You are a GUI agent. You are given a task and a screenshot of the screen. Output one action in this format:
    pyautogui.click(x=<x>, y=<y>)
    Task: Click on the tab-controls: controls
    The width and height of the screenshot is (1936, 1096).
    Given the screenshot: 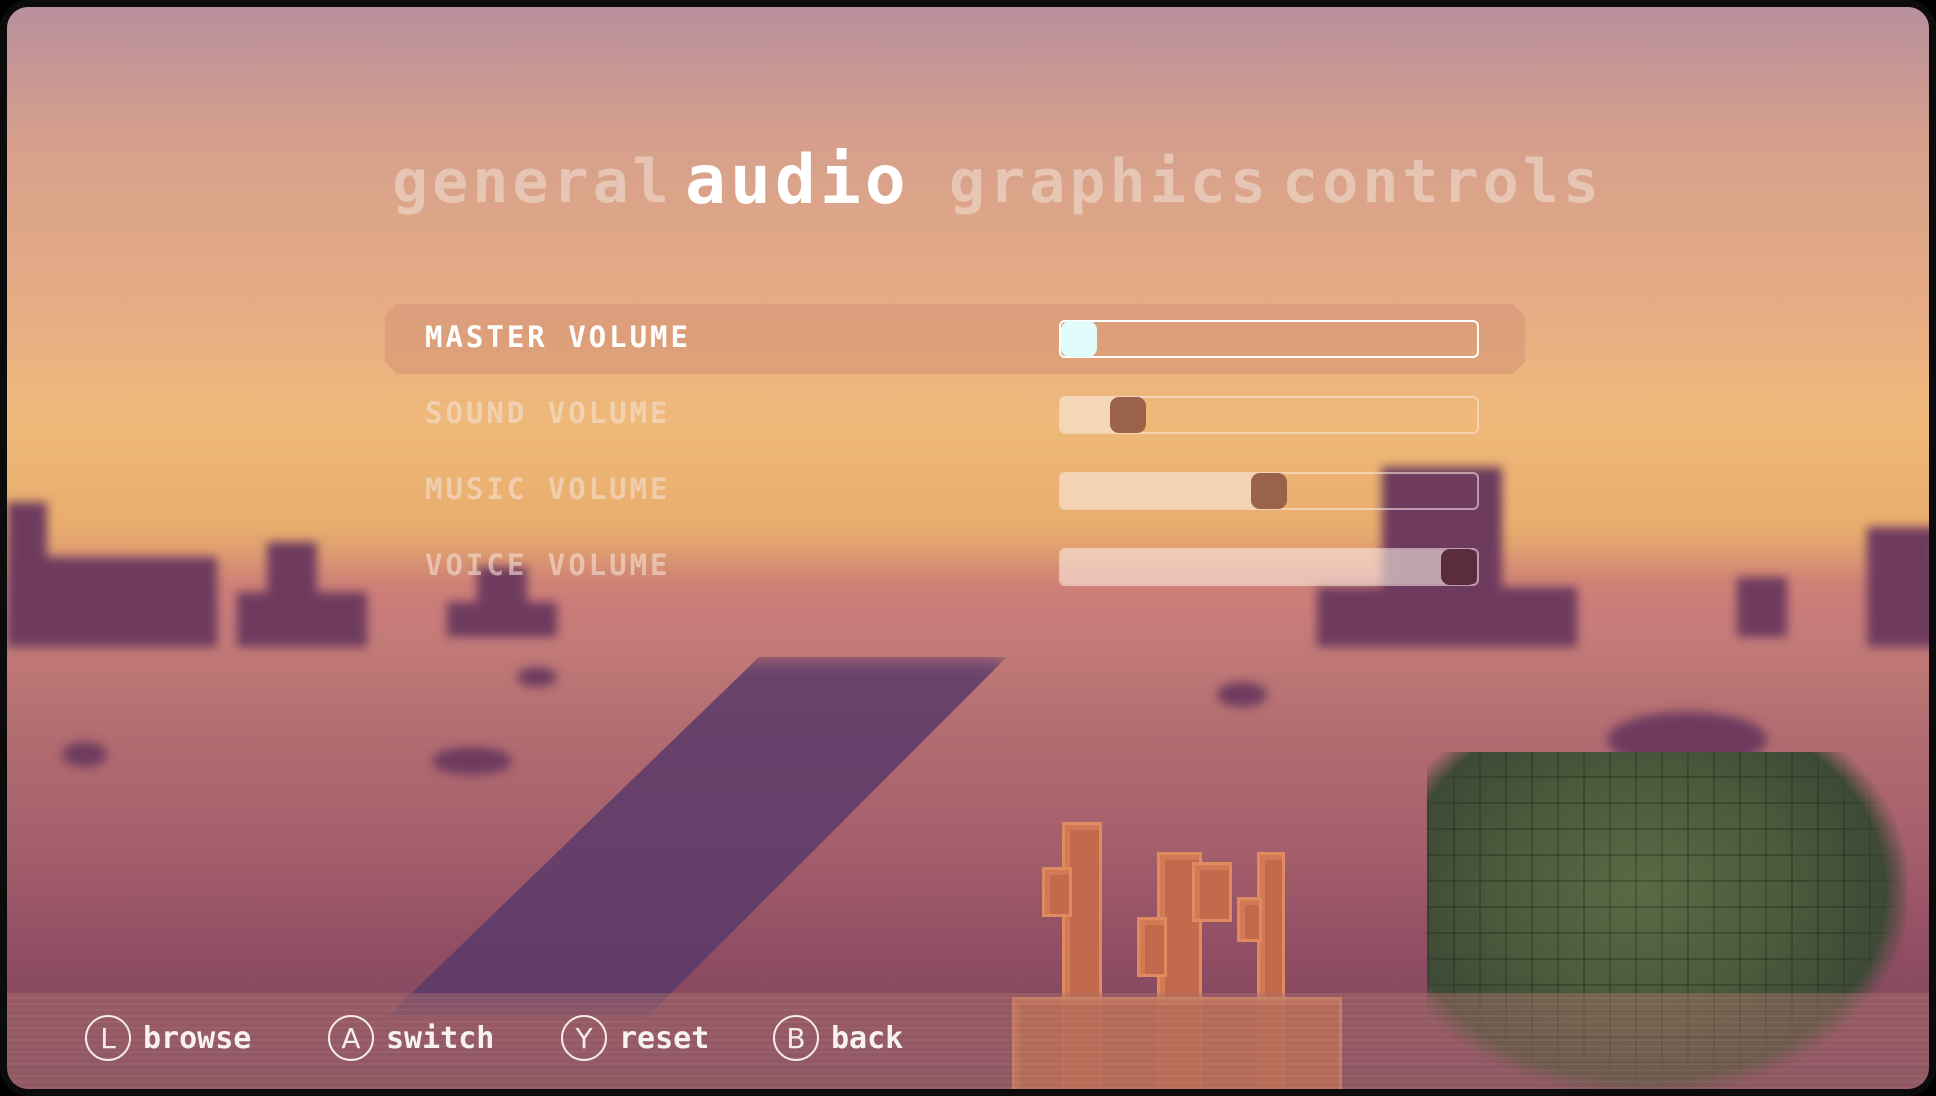 What is the action you would take?
    pyautogui.click(x=1442, y=182)
    